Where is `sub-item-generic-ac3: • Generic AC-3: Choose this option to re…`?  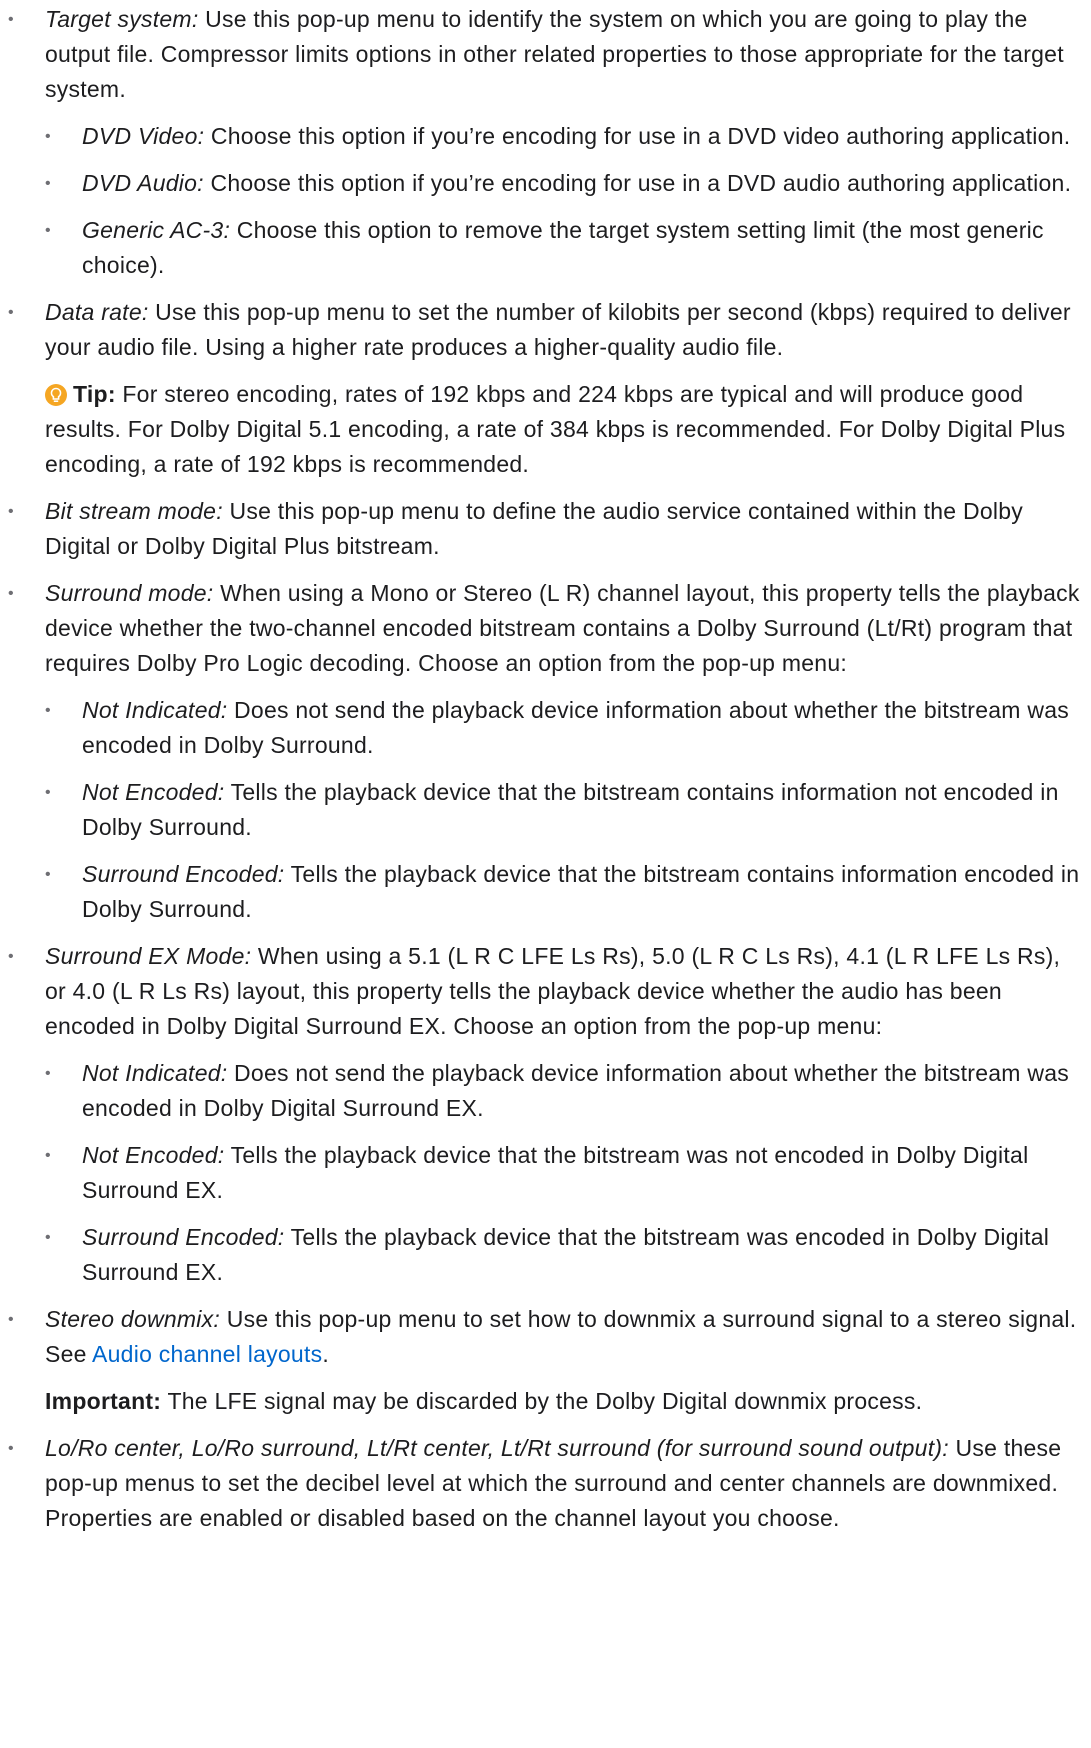
sub-item-generic-ac3: • Generic AC-3: Choose this option to re… is located at coordinates (563, 248).